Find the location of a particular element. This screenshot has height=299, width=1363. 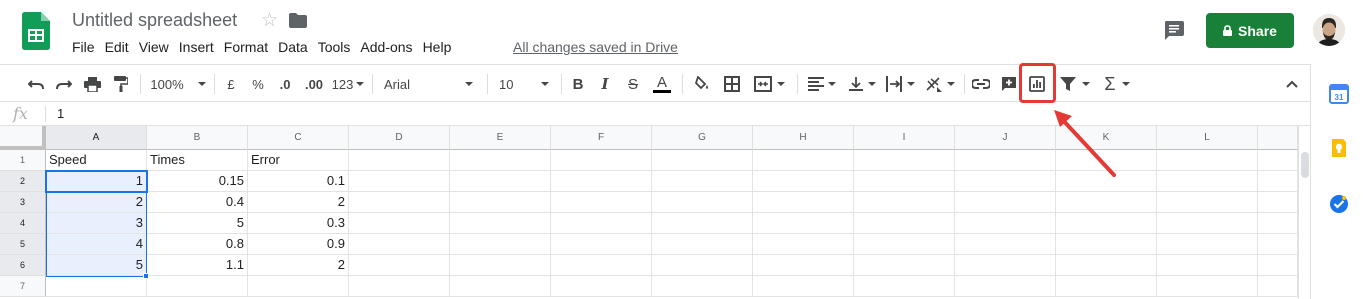

insert-comment-icon is located at coordinates (1009, 84).